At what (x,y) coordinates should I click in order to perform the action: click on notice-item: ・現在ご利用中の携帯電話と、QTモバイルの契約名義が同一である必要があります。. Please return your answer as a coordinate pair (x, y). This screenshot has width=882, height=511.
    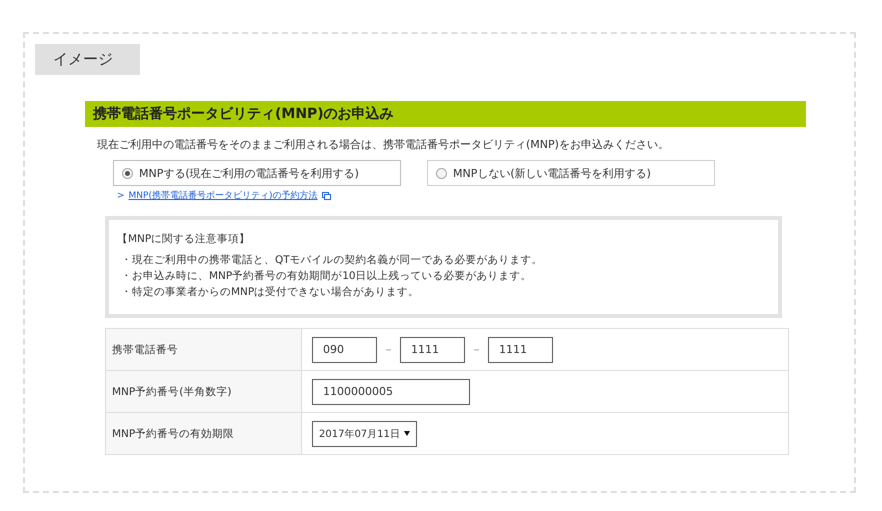
    Looking at the image, I should click on (332, 260).